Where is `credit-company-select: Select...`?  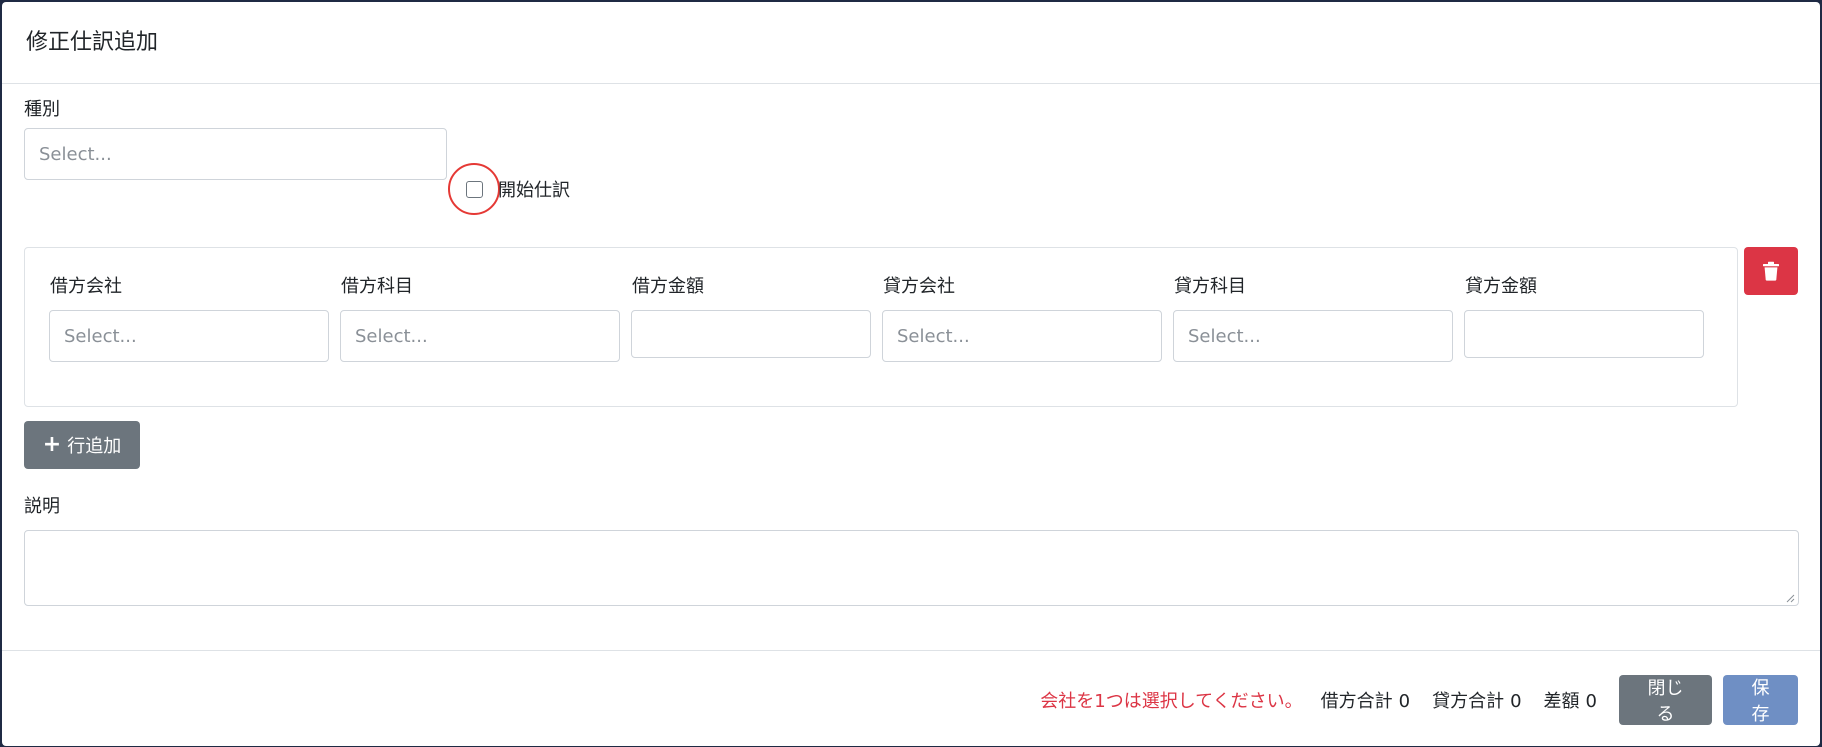
credit-company-select: Select... is located at coordinates (1022, 336).